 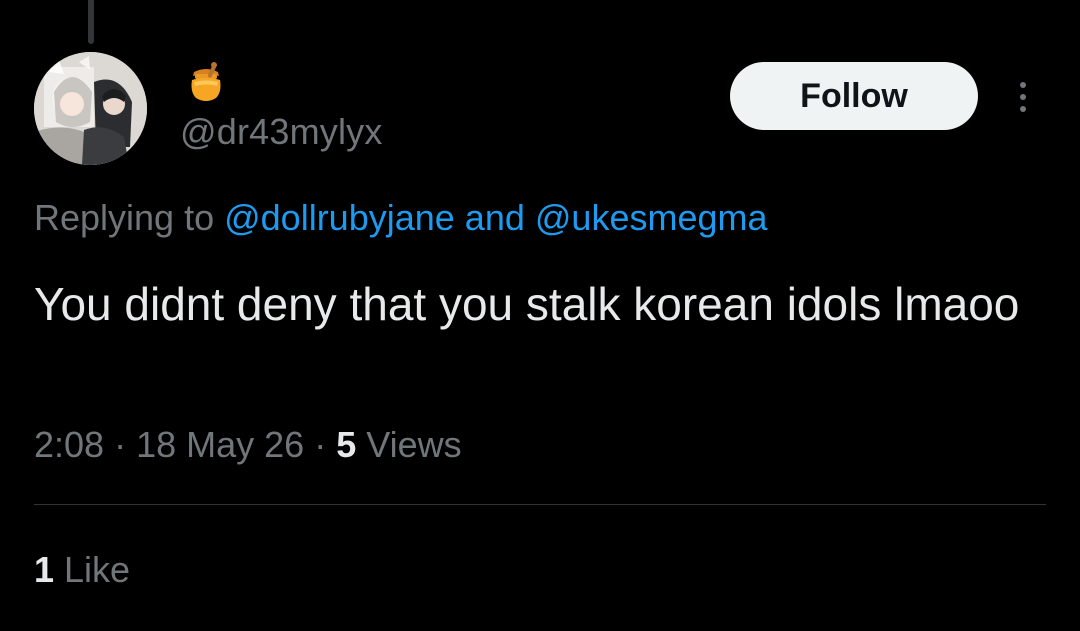 What do you see at coordinates (281, 132) in the screenshot?
I see `user-handle: @dr43mylyx` at bounding box center [281, 132].